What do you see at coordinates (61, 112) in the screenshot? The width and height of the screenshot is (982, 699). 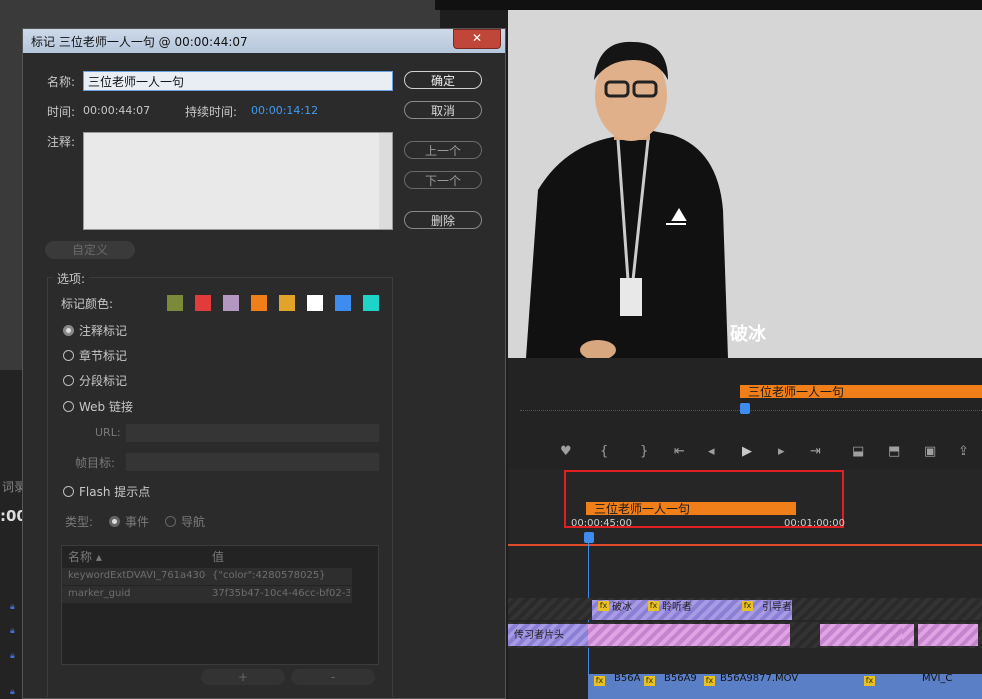 I see `time-label: 时间:` at bounding box center [61, 112].